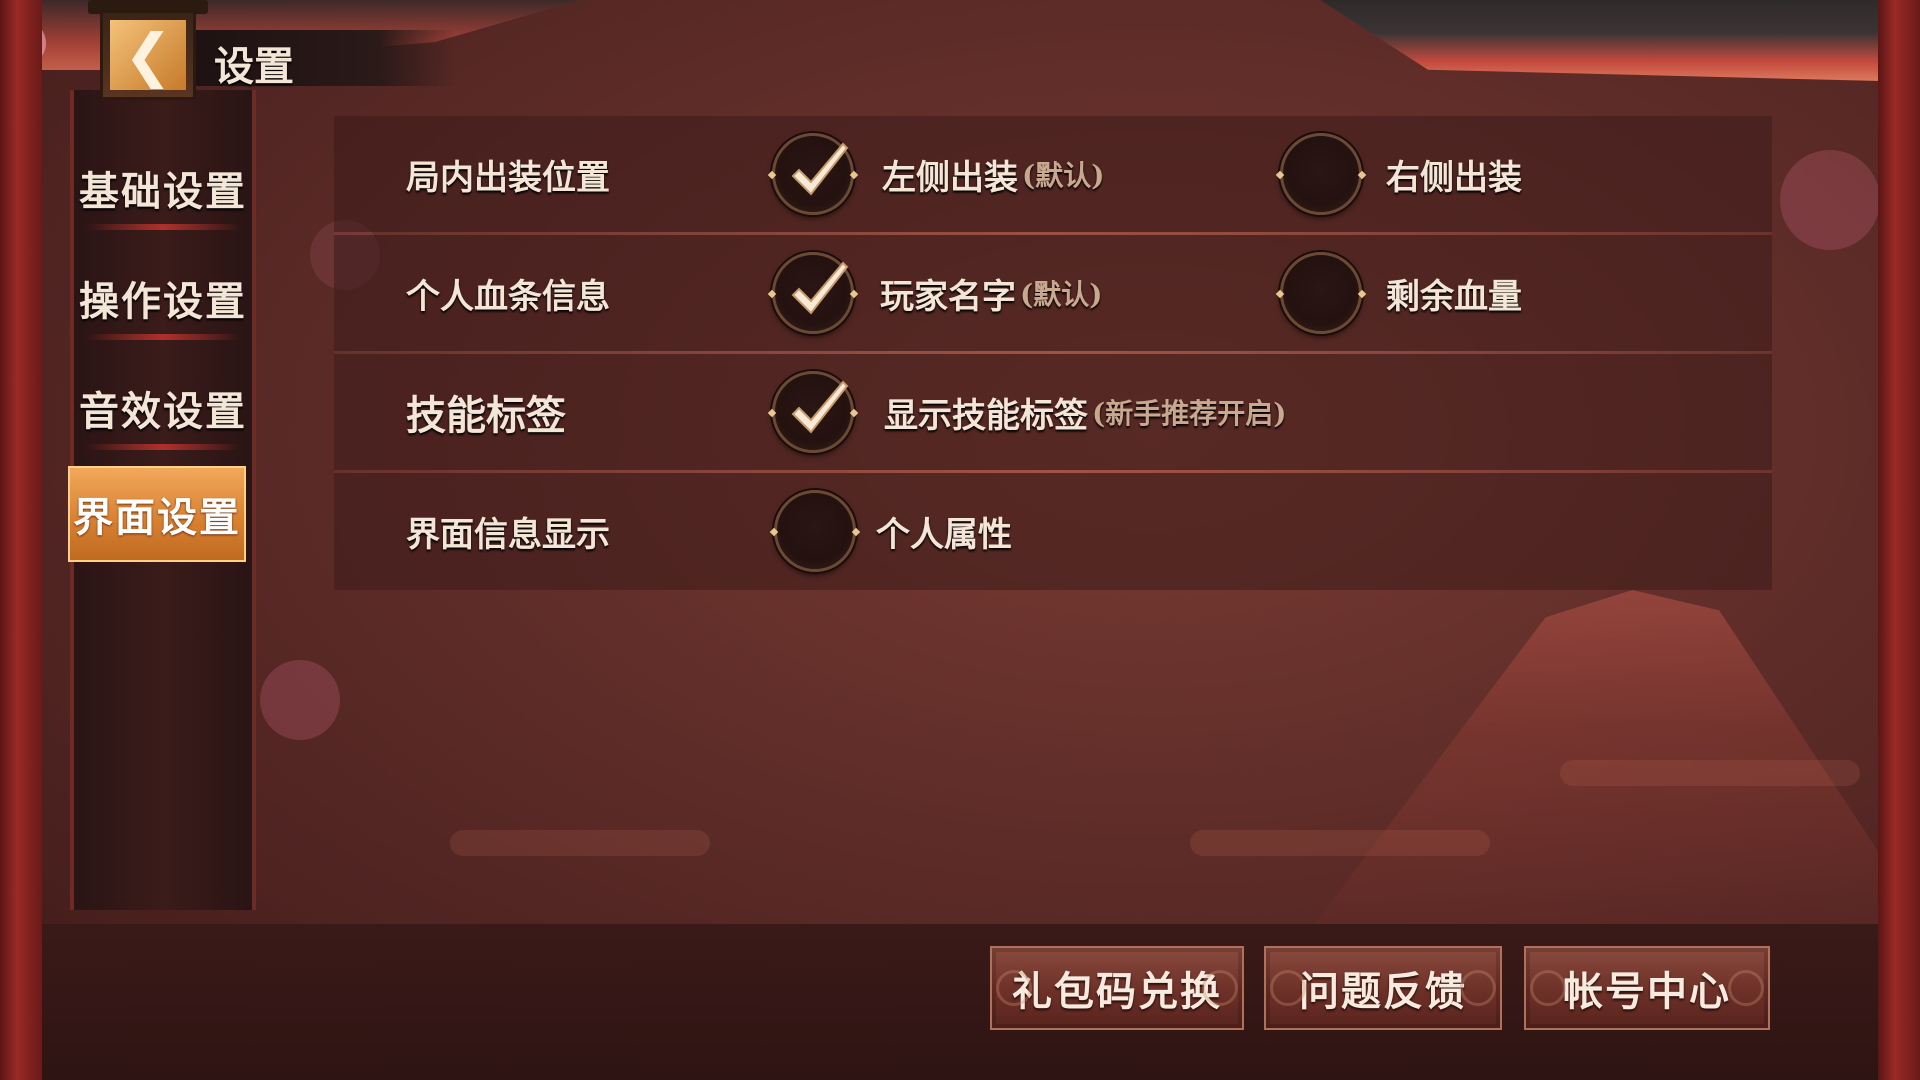  Describe the element at coordinates (508, 534) in the screenshot. I see `setting-label: 界面信息显示` at that location.